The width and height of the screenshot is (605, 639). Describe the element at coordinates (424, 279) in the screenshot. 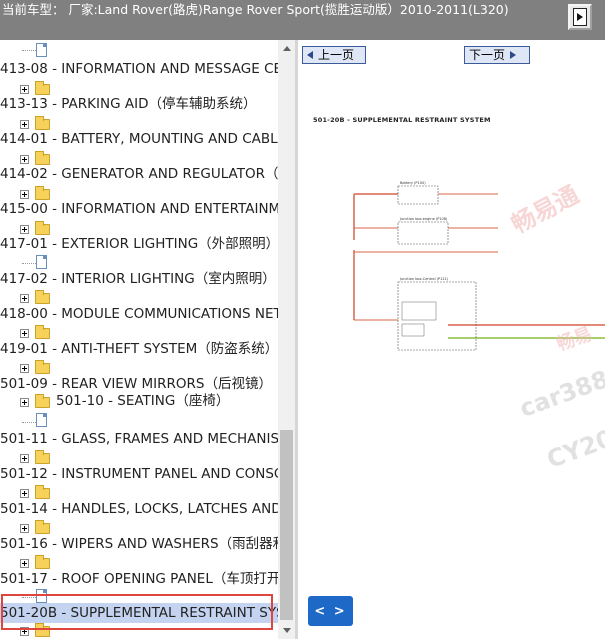

I see `diagram-label: Junction box-Central (P121)` at that location.